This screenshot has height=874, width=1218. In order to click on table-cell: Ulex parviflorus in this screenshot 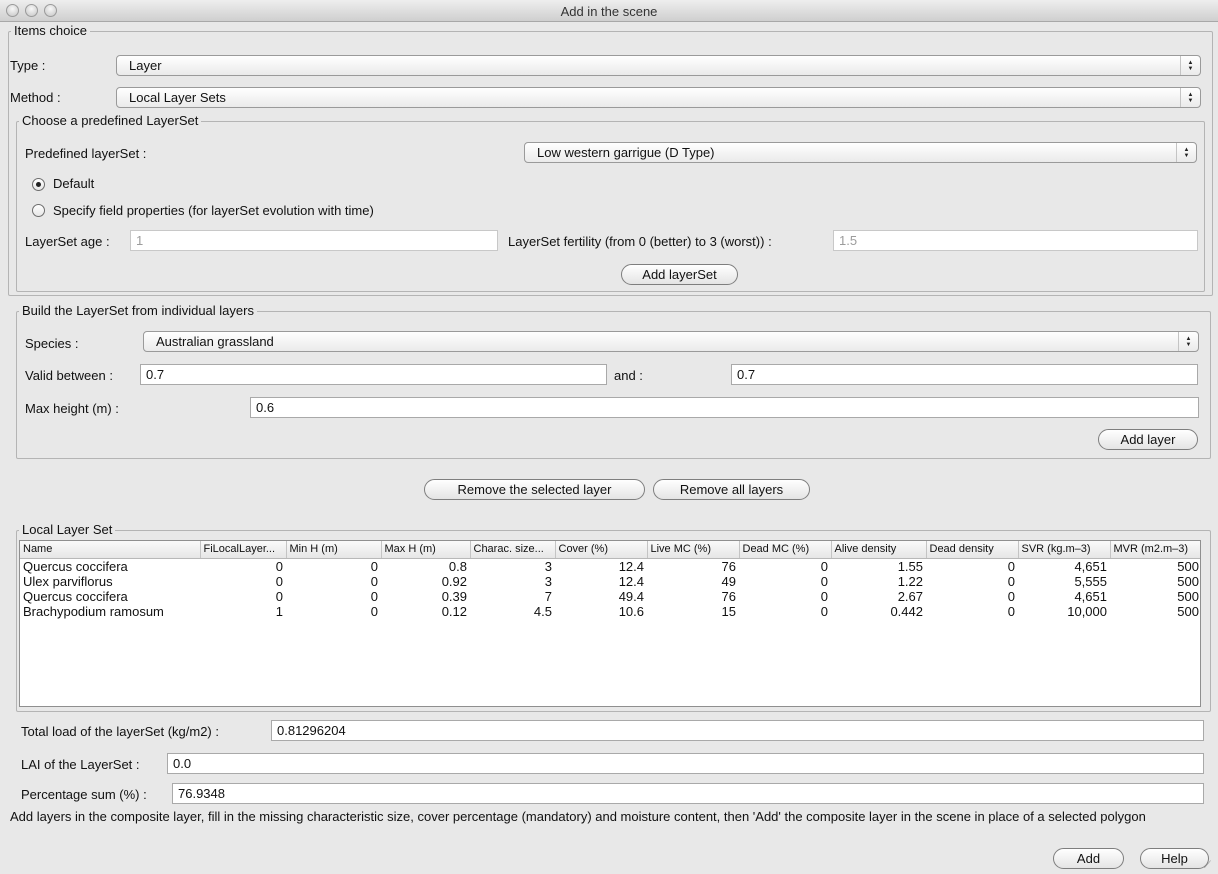, I will do `click(68, 581)`.